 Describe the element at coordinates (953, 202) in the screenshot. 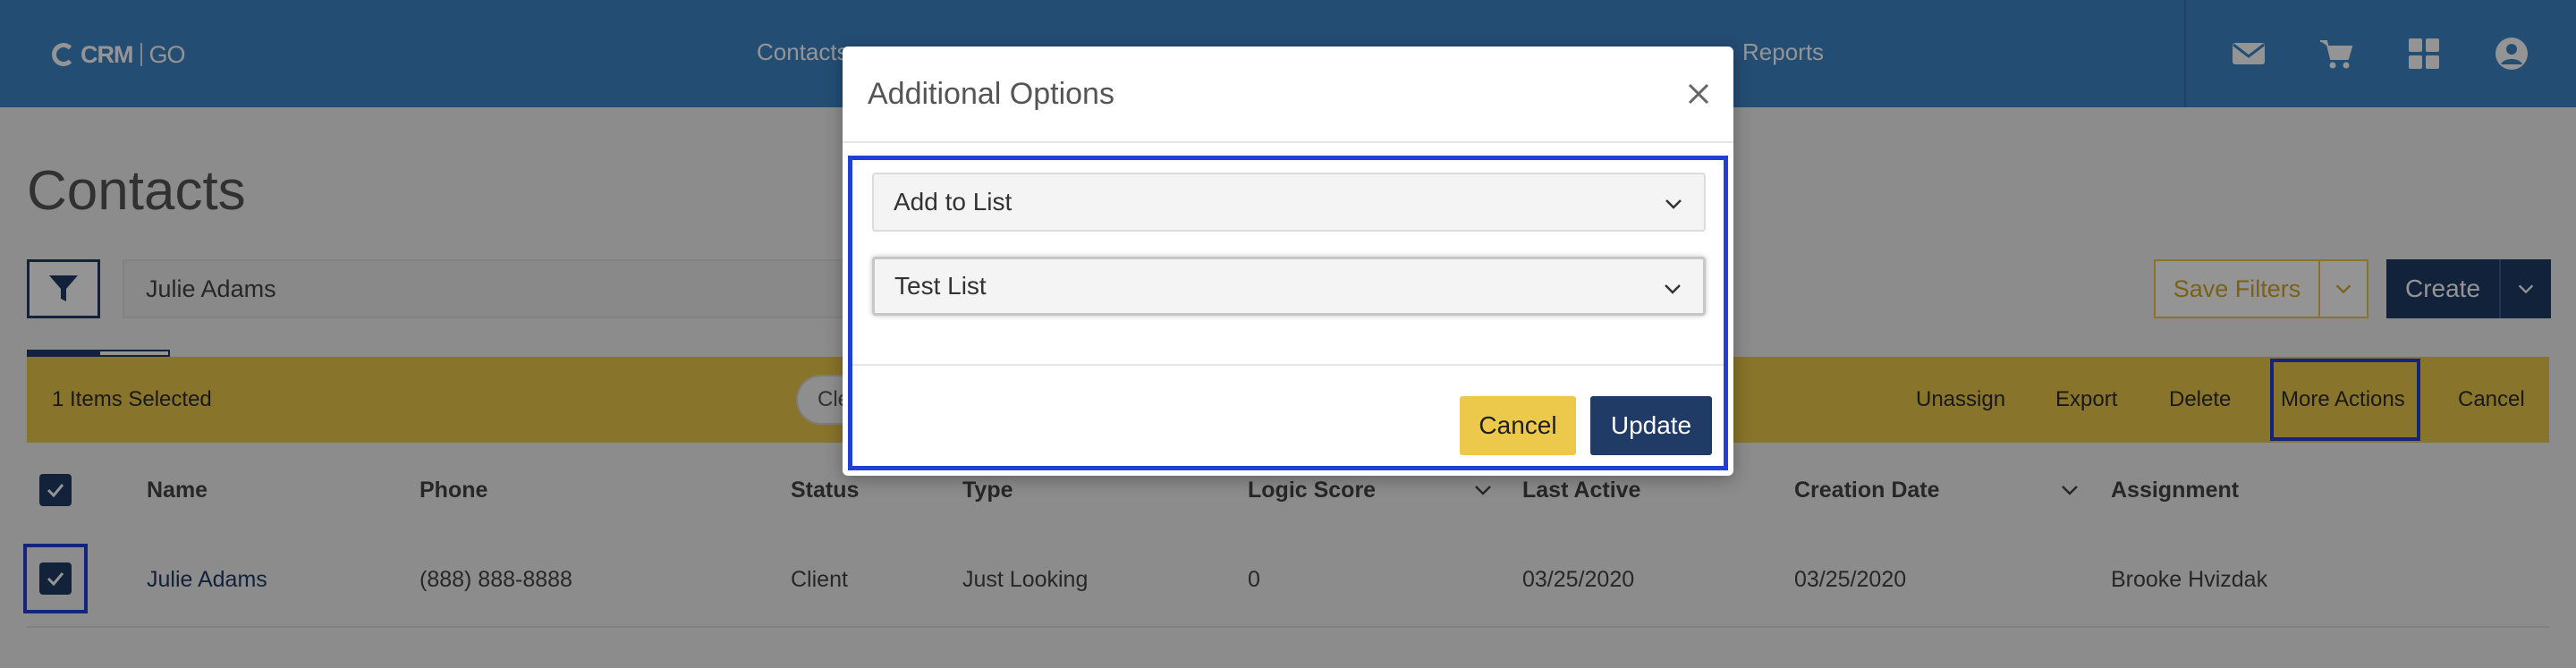

I see `action-select-value: Add to List` at that location.